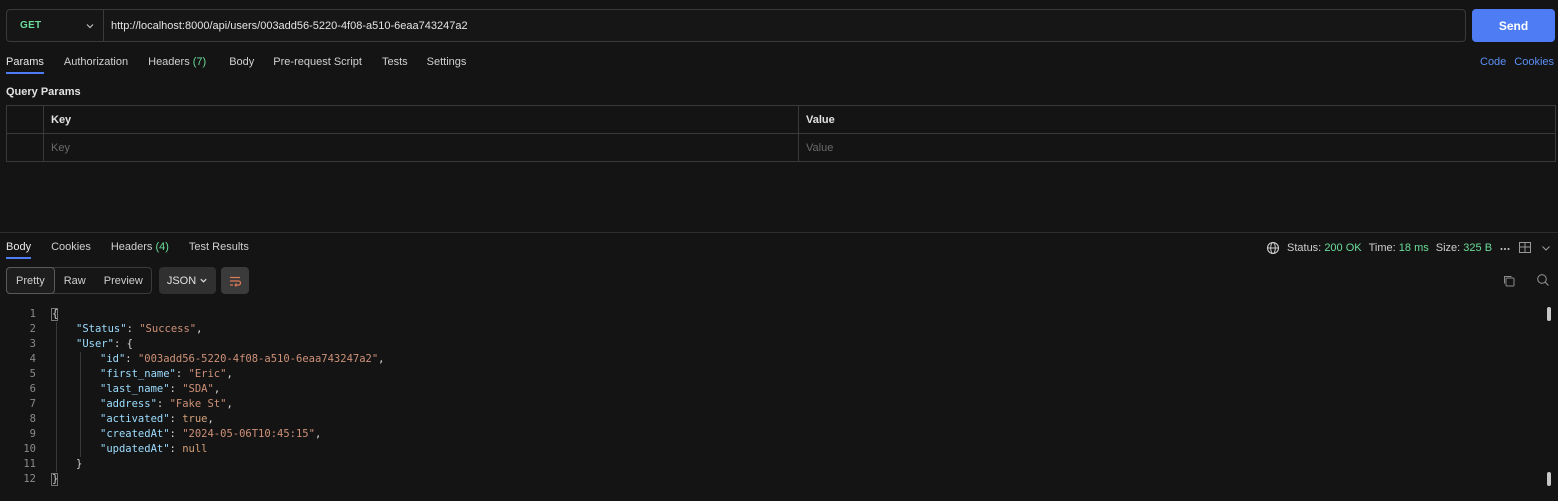  I want to click on more-icon, so click(1505, 248).